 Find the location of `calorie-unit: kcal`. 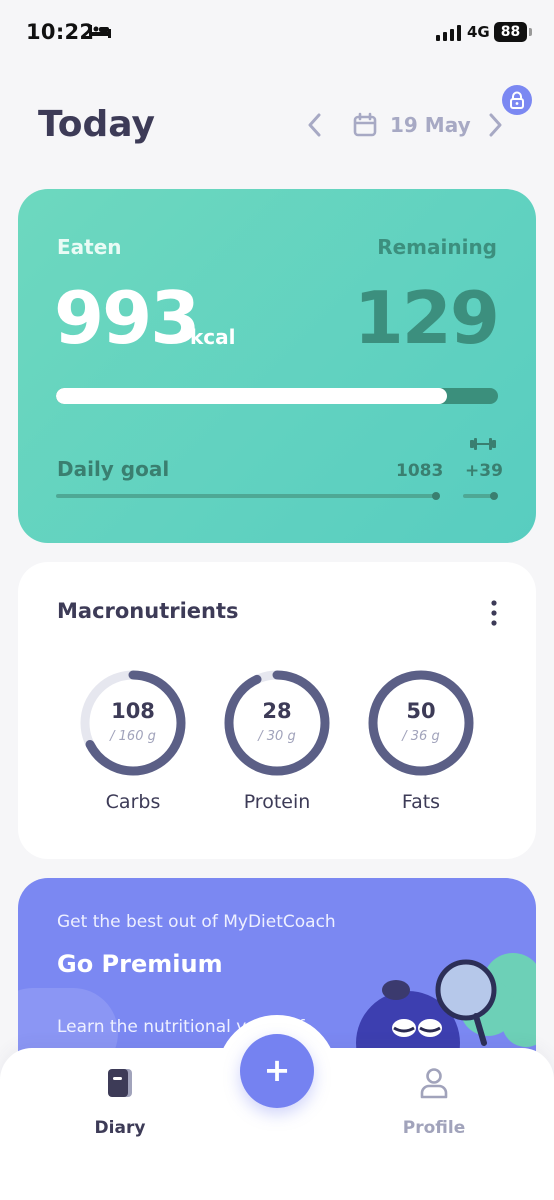

calorie-unit: kcal is located at coordinates (213, 337).